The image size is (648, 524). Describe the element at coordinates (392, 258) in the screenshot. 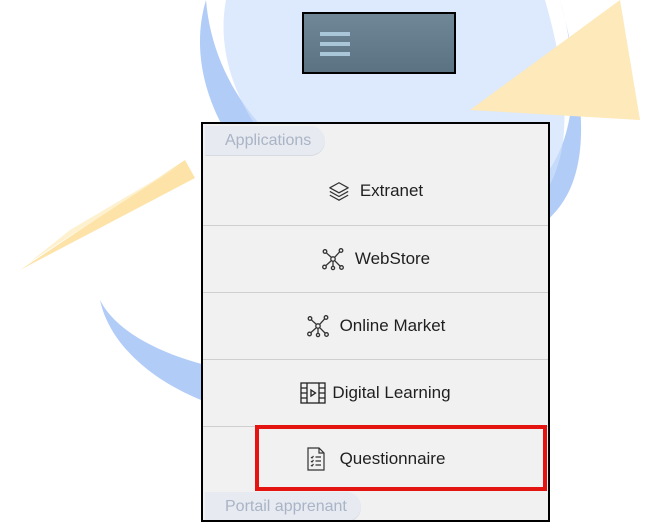

I see `menu-item-label: WebStore` at that location.